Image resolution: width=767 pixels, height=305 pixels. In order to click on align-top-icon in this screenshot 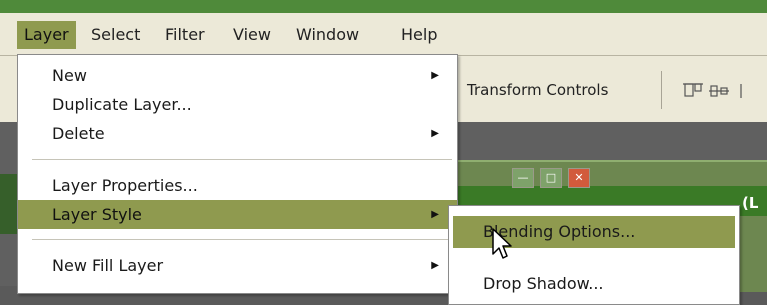, I will do `click(723, 91)`.